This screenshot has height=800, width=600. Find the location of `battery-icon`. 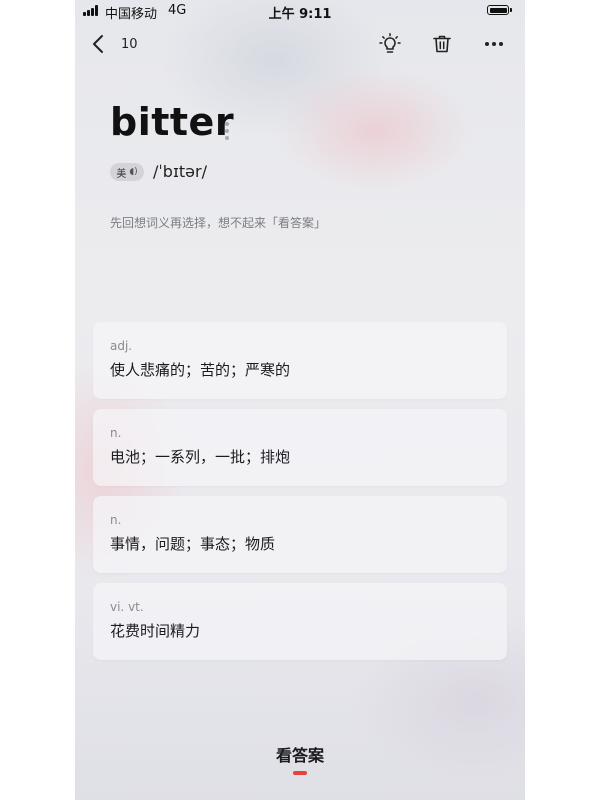

battery-icon is located at coordinates (499, 10).